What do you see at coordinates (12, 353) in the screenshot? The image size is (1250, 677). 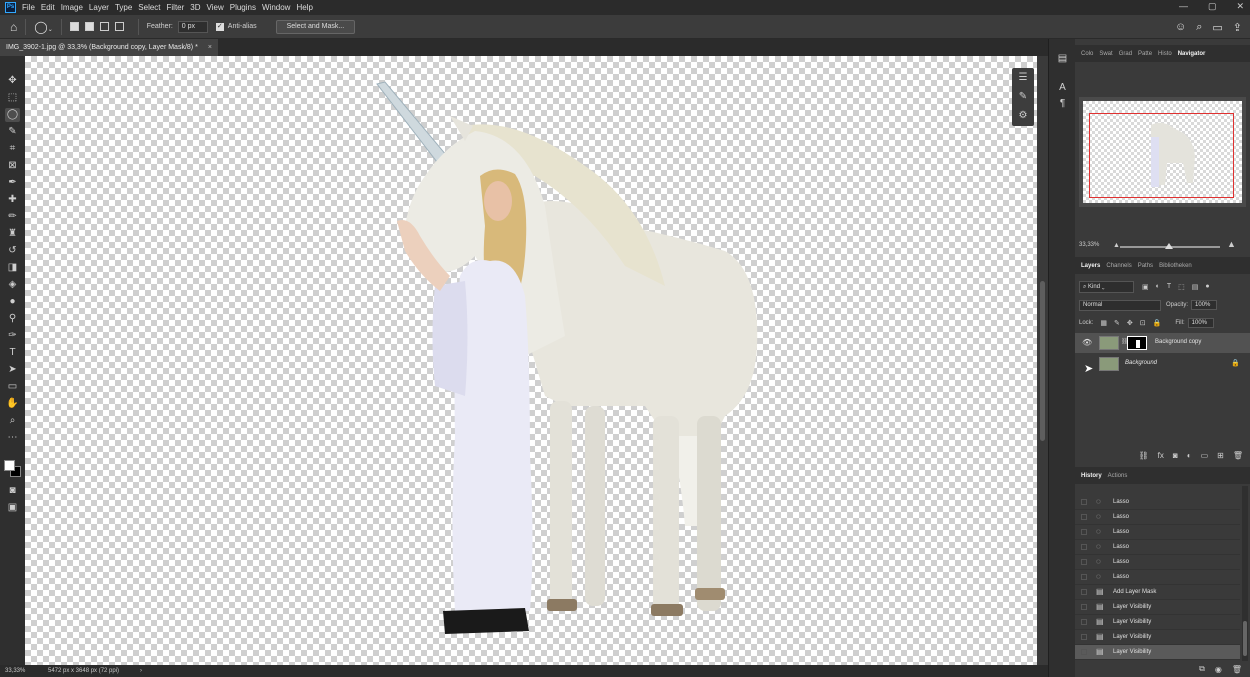 I see `type-tool-icon: T` at bounding box center [12, 353].